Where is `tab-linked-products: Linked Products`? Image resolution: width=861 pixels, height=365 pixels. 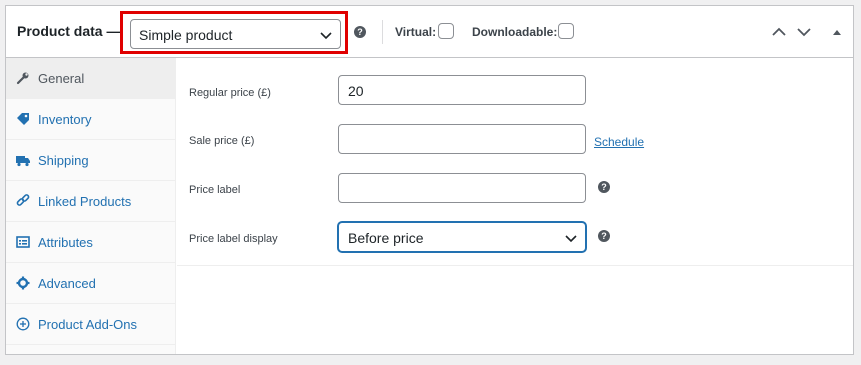 tab-linked-products: Linked Products is located at coordinates (90, 201).